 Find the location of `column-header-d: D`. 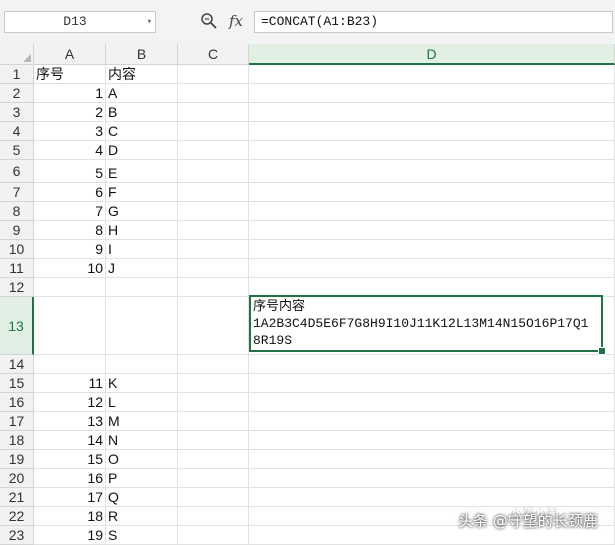

column-header-d: D is located at coordinates (432, 54).